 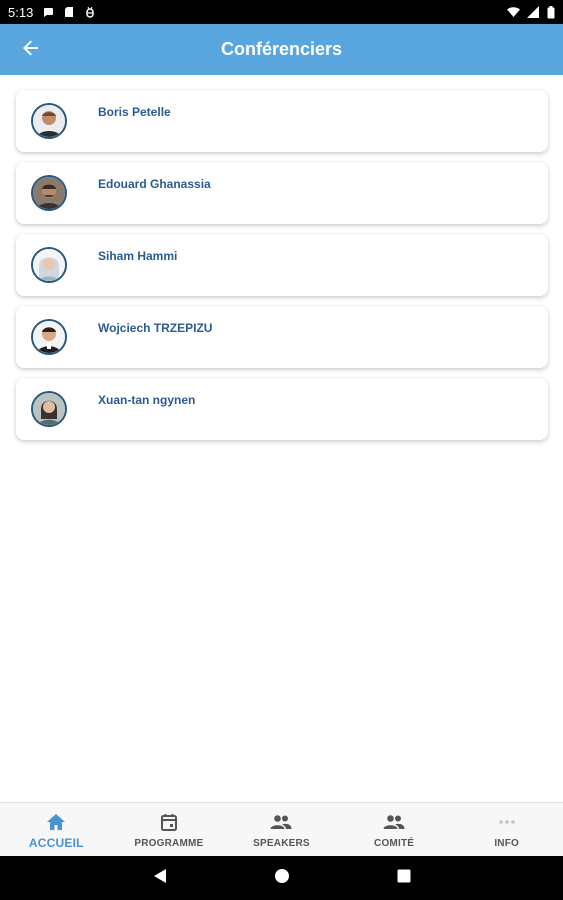 I want to click on speaker-name: Siham Hammi, so click(x=138, y=256).